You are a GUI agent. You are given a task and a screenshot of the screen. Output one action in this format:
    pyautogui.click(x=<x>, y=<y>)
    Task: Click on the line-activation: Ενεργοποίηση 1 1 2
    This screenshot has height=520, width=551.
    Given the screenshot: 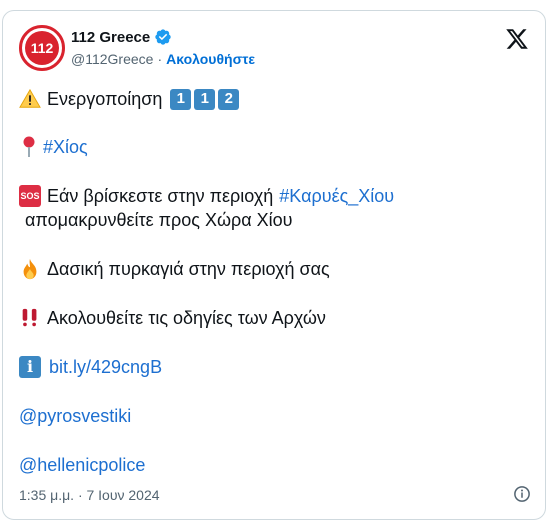 What is the action you would take?
    pyautogui.click(x=130, y=99)
    